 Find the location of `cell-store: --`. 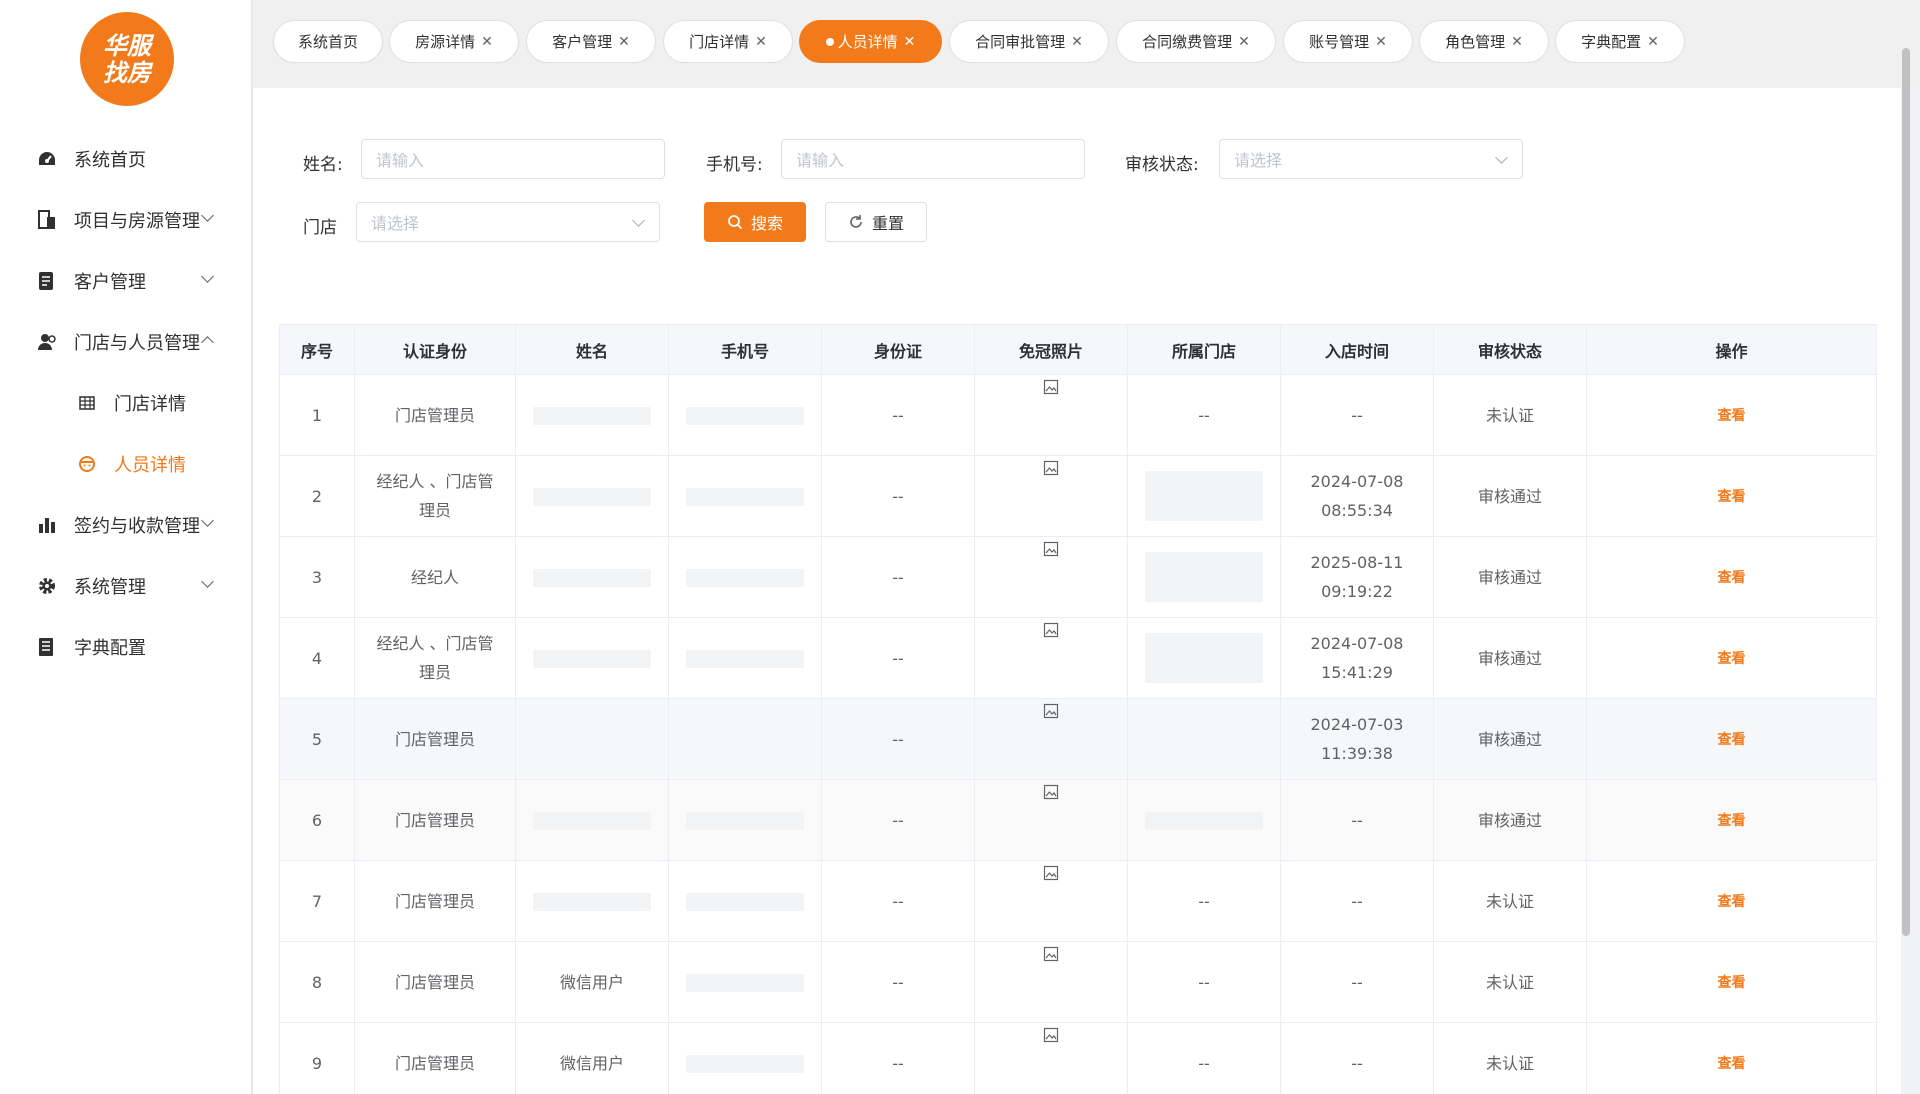

cell-store: -- is located at coordinates (1204, 415).